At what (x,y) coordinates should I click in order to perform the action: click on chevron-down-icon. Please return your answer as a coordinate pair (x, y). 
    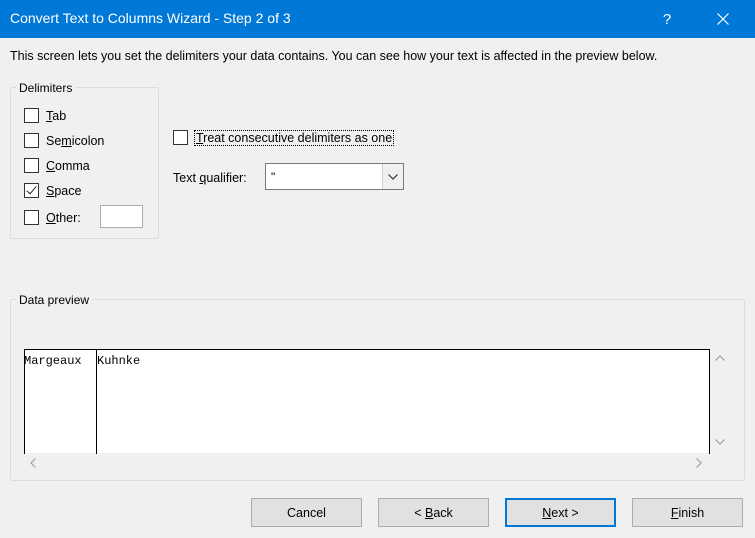
    Looking at the image, I should click on (393, 176).